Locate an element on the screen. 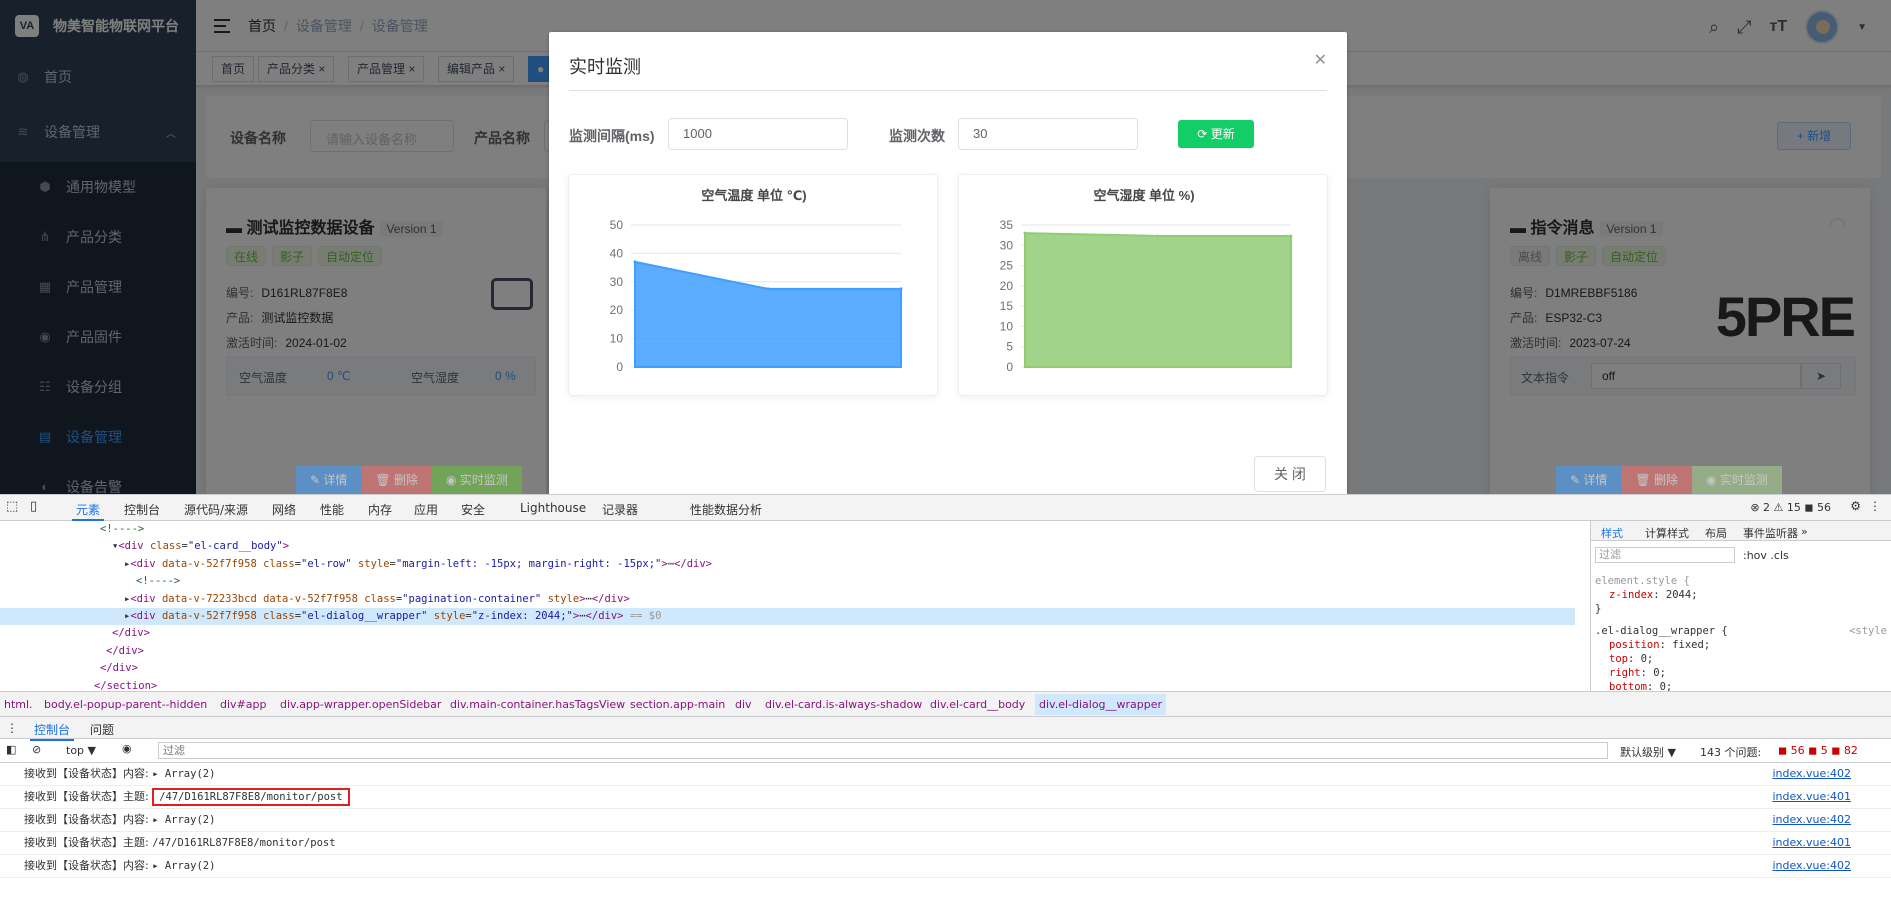  y-tick-label: 30 is located at coordinates (617, 282).